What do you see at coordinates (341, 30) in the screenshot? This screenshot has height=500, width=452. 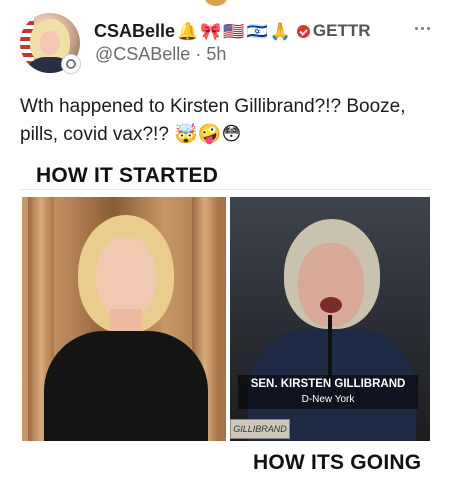 I see `gettr-badge-text: GETTR` at bounding box center [341, 30].